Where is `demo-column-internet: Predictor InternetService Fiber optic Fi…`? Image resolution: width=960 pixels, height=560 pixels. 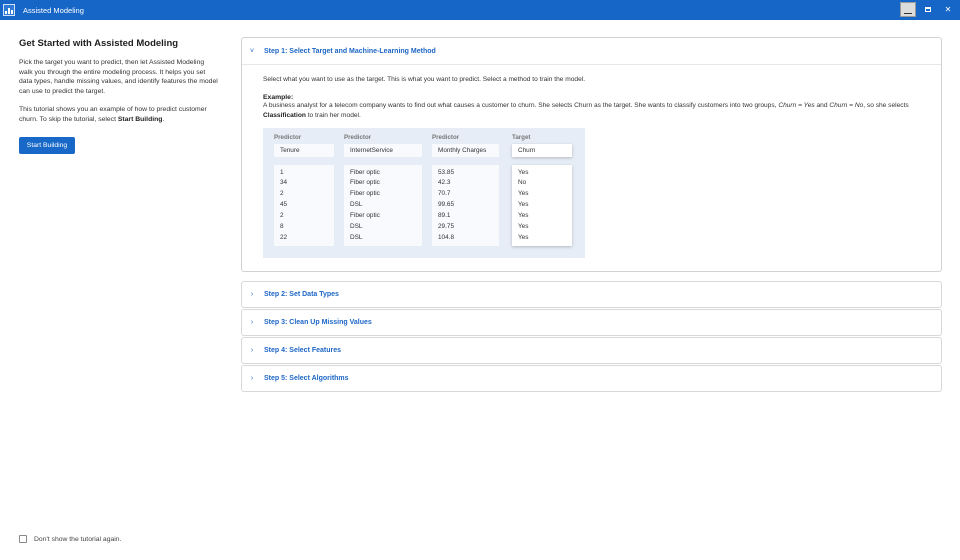
demo-column-internet: Predictor InternetService Fiber optic Fi… is located at coordinates (383, 190).